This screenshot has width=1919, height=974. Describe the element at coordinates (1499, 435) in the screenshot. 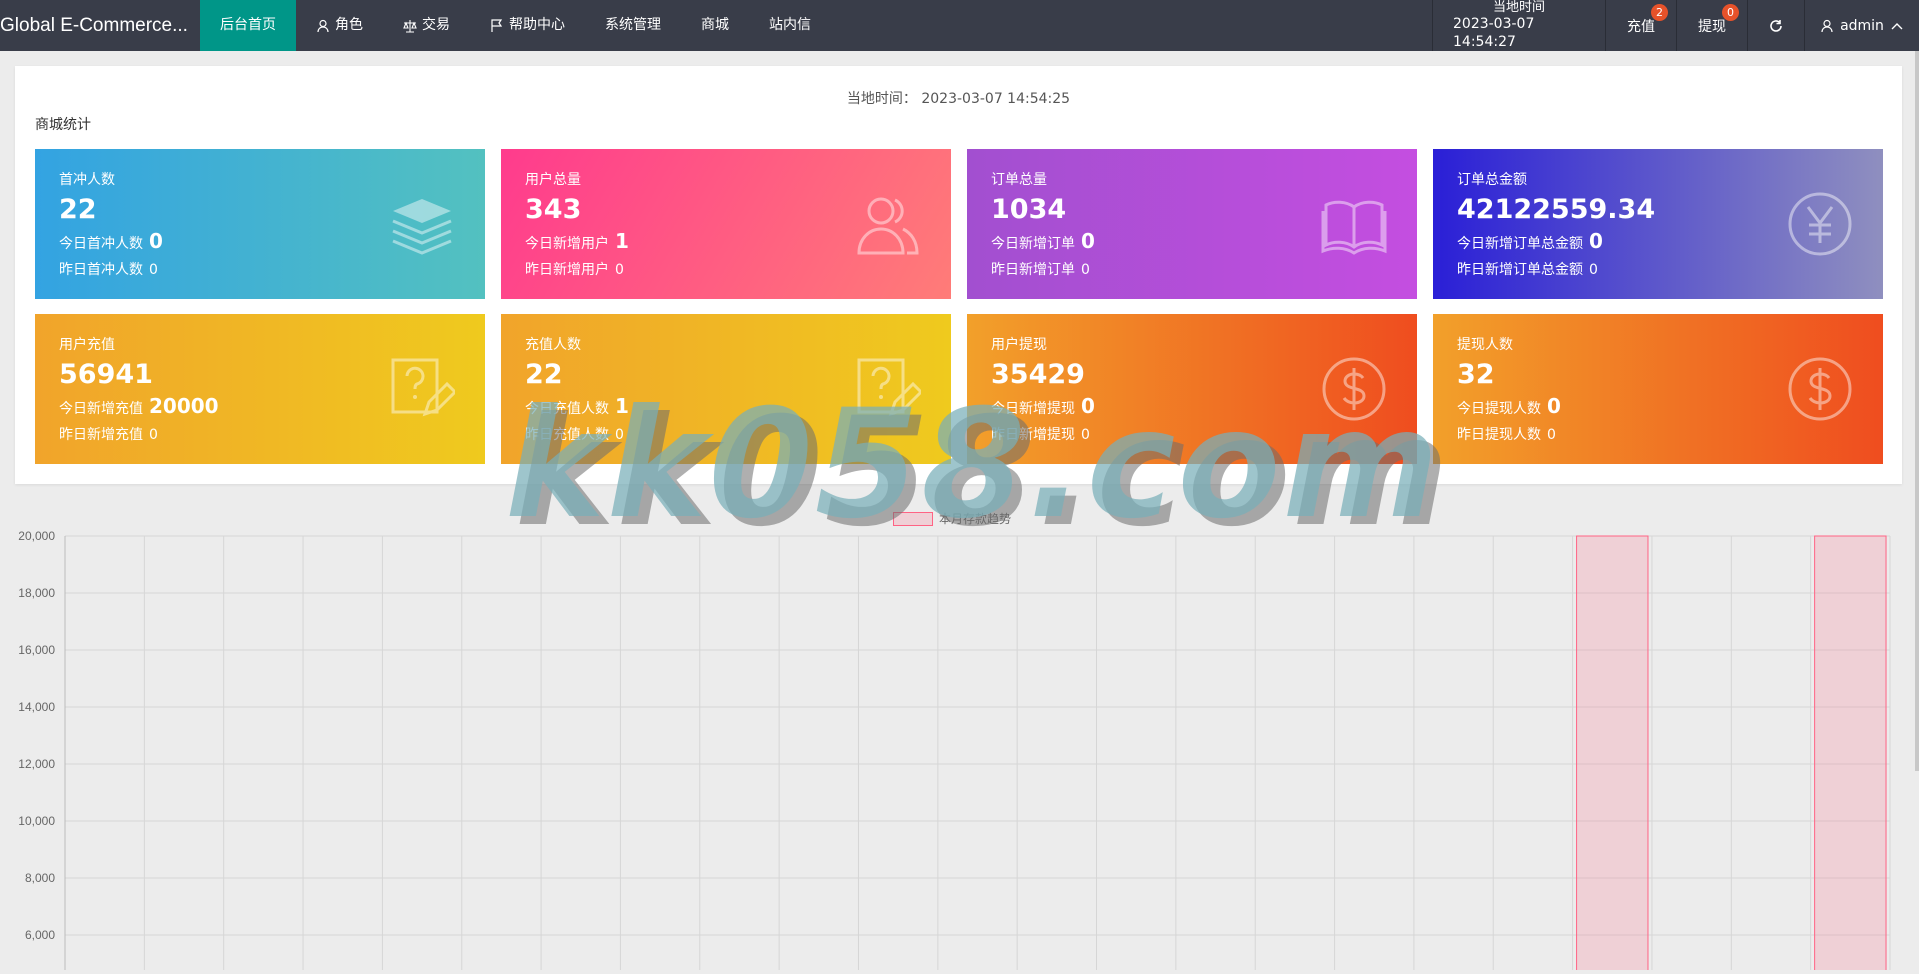

I see `card-yesterday-label: 昨日提现人数` at that location.